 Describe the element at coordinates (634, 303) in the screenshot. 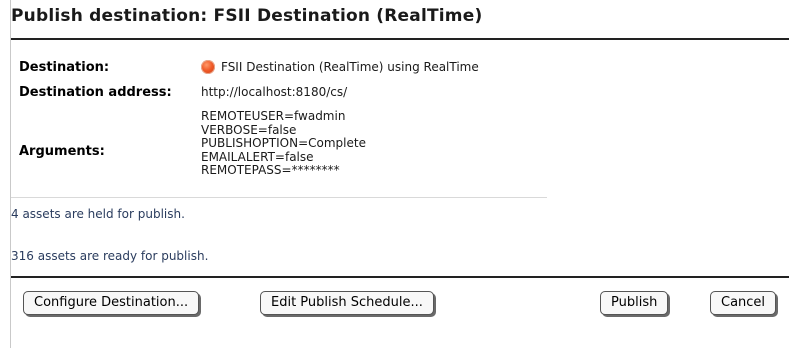

I see `publish-button: Publish` at that location.